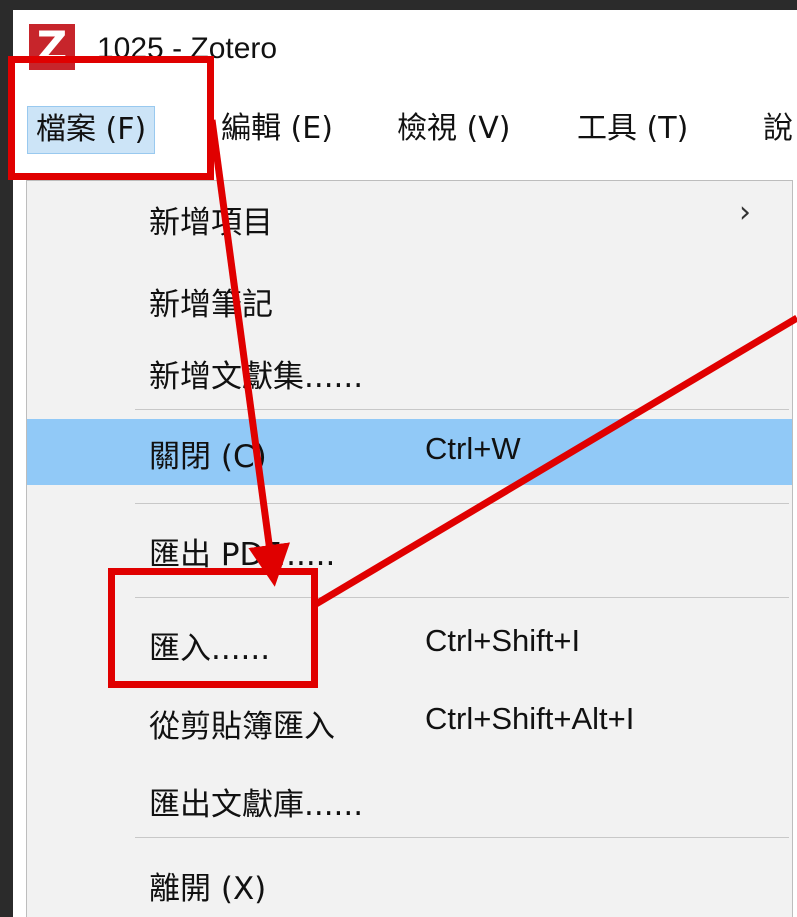 The height and width of the screenshot is (917, 797). Describe the element at coordinates (409, 884) in the screenshot. I see `menu-item-exit: 離開 (X)` at that location.